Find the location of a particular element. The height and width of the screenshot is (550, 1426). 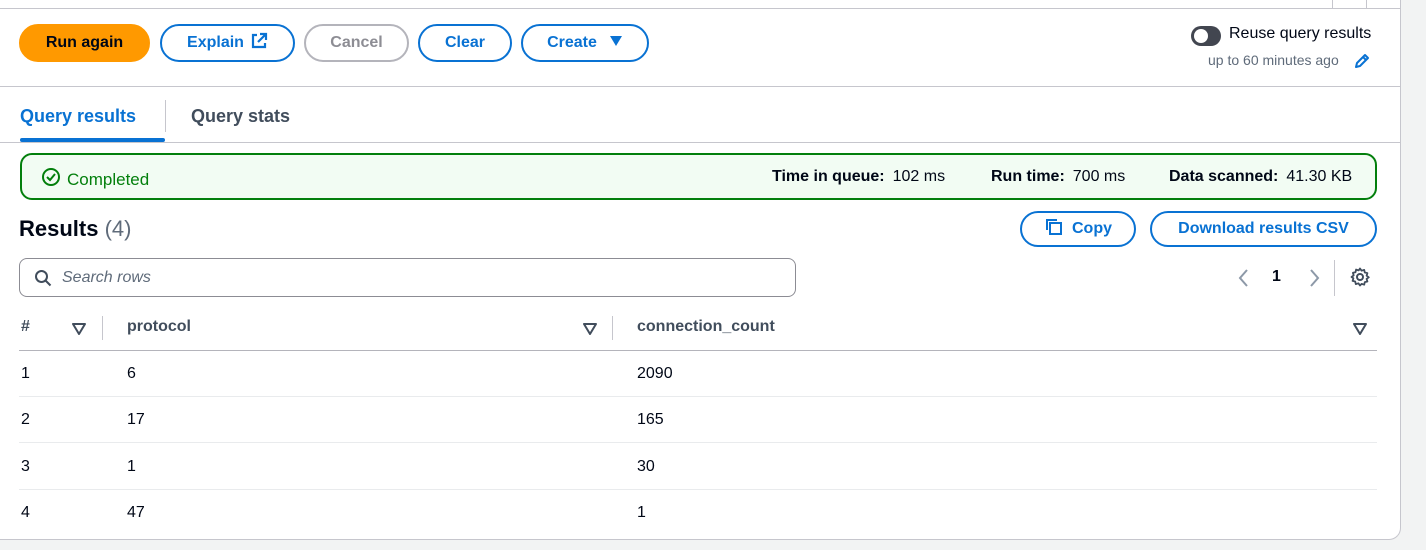

tab-query-stats: Query stats is located at coordinates (240, 116).